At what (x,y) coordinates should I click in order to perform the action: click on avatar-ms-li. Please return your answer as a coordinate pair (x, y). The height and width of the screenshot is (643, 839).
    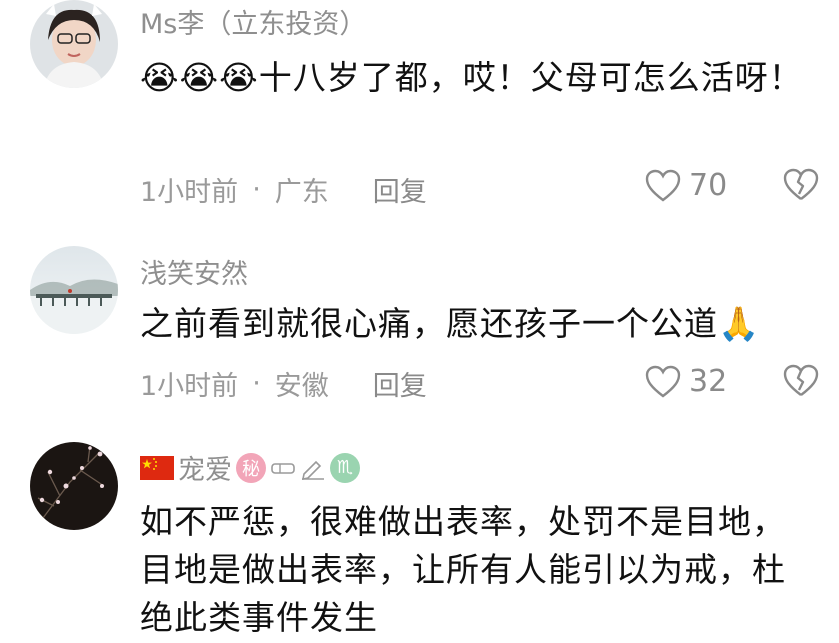
    Looking at the image, I should click on (74, 44).